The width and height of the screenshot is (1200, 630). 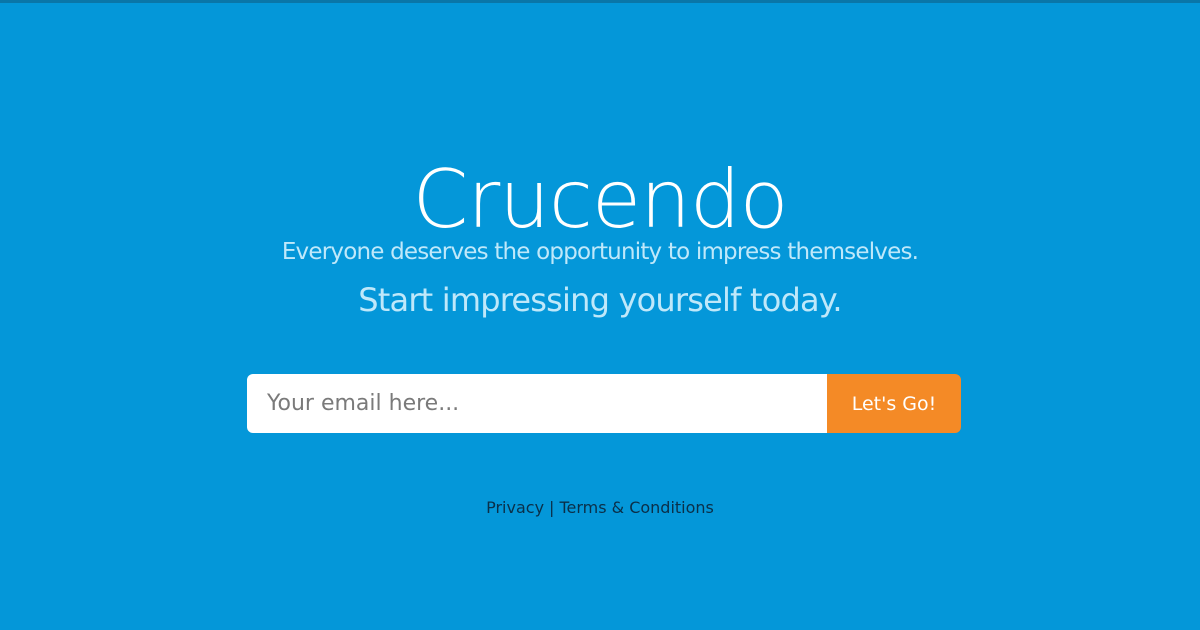 What do you see at coordinates (515, 507) in the screenshot?
I see `privacy-link: Privacy` at bounding box center [515, 507].